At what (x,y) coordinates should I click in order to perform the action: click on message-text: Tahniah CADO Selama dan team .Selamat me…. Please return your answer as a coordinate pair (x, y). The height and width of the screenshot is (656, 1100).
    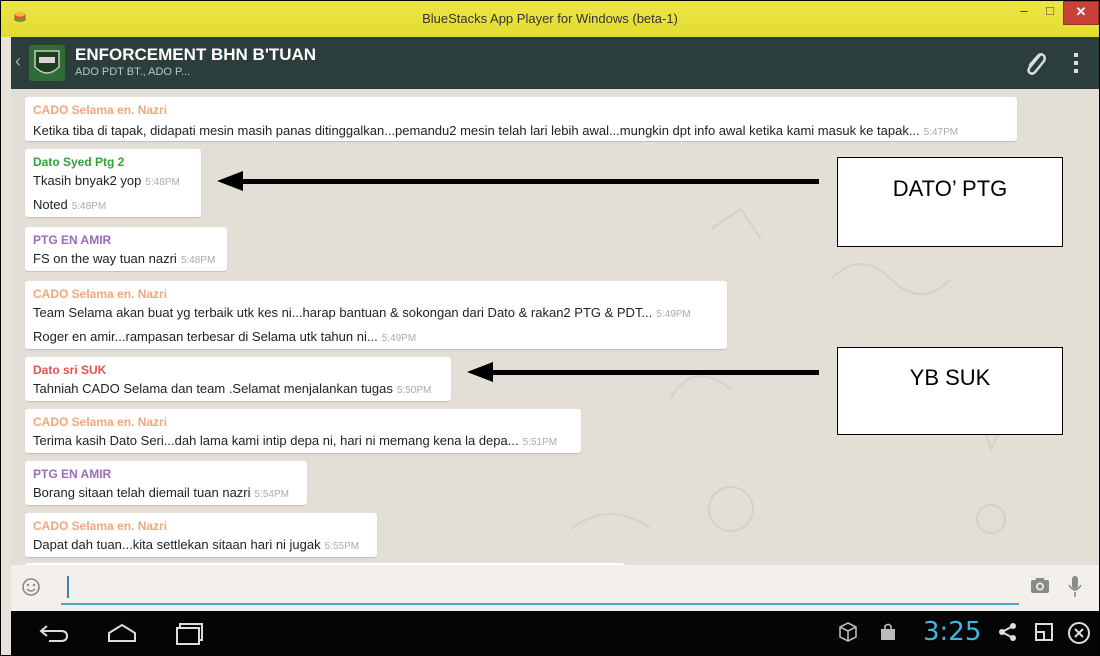
    Looking at the image, I should click on (232, 388).